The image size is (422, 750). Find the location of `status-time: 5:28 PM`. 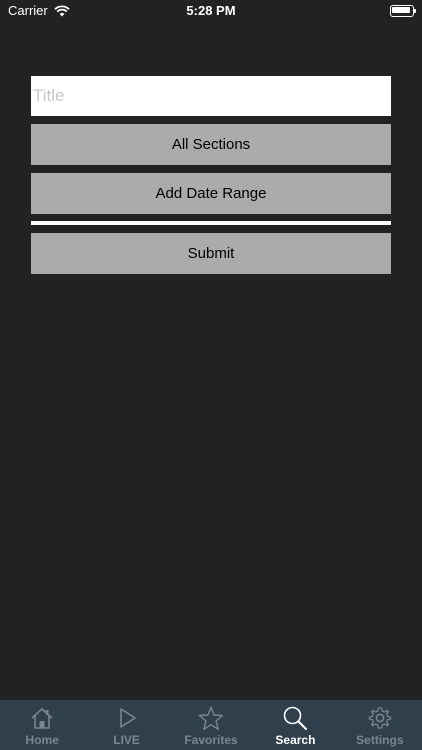

status-time: 5:28 PM is located at coordinates (211, 10).